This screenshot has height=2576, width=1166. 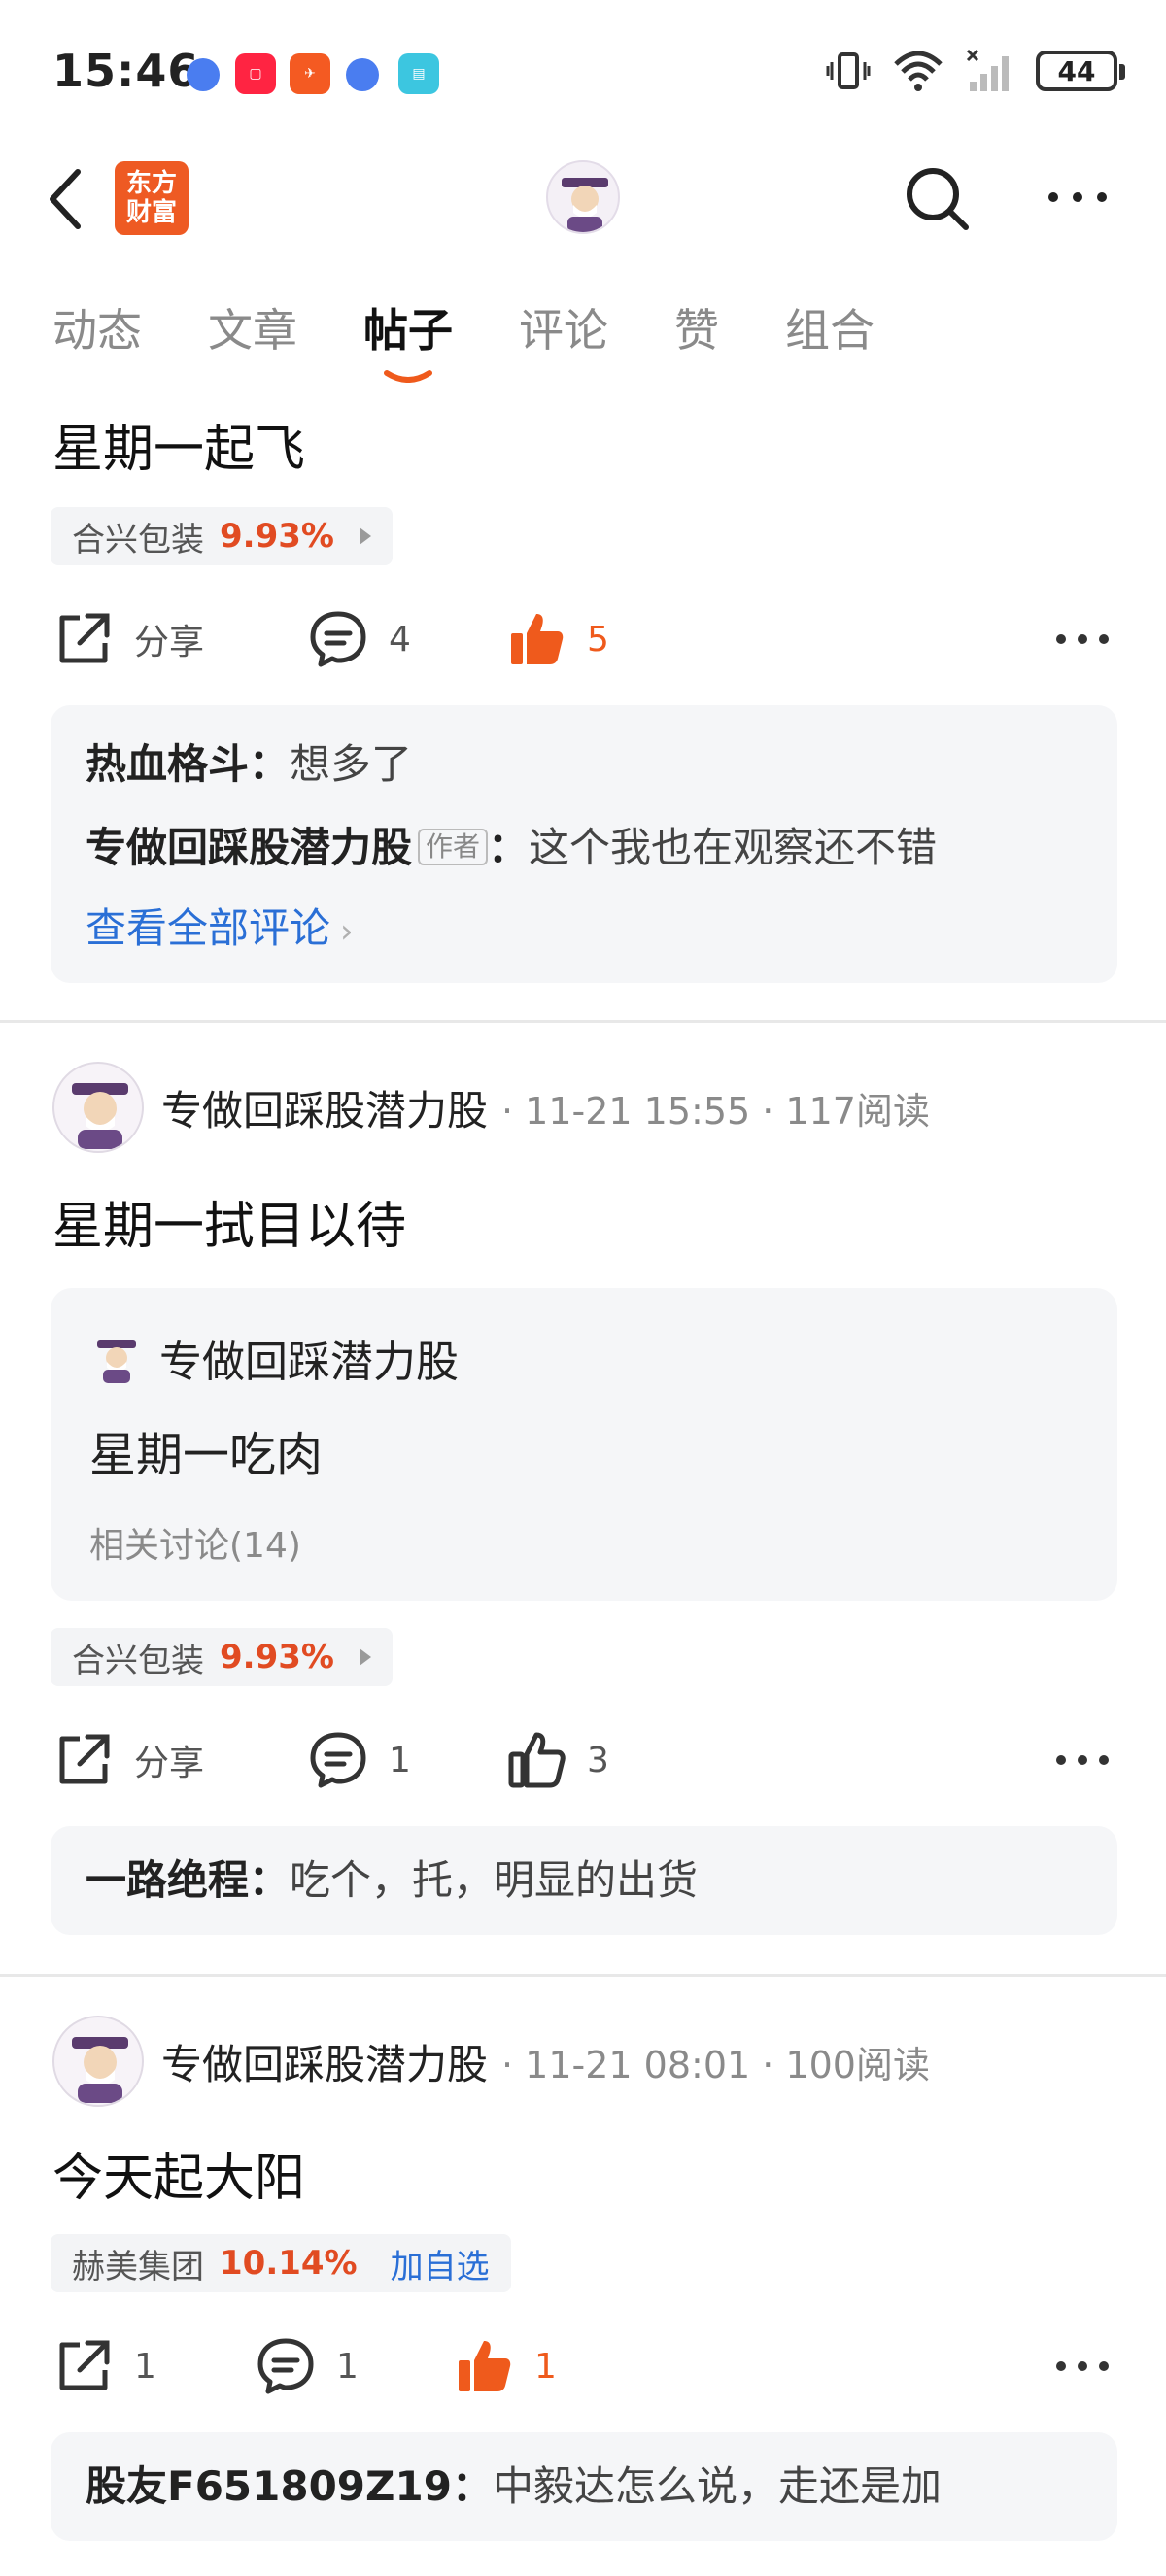 I want to click on stock-change: 10.14%, so click(x=289, y=2263).